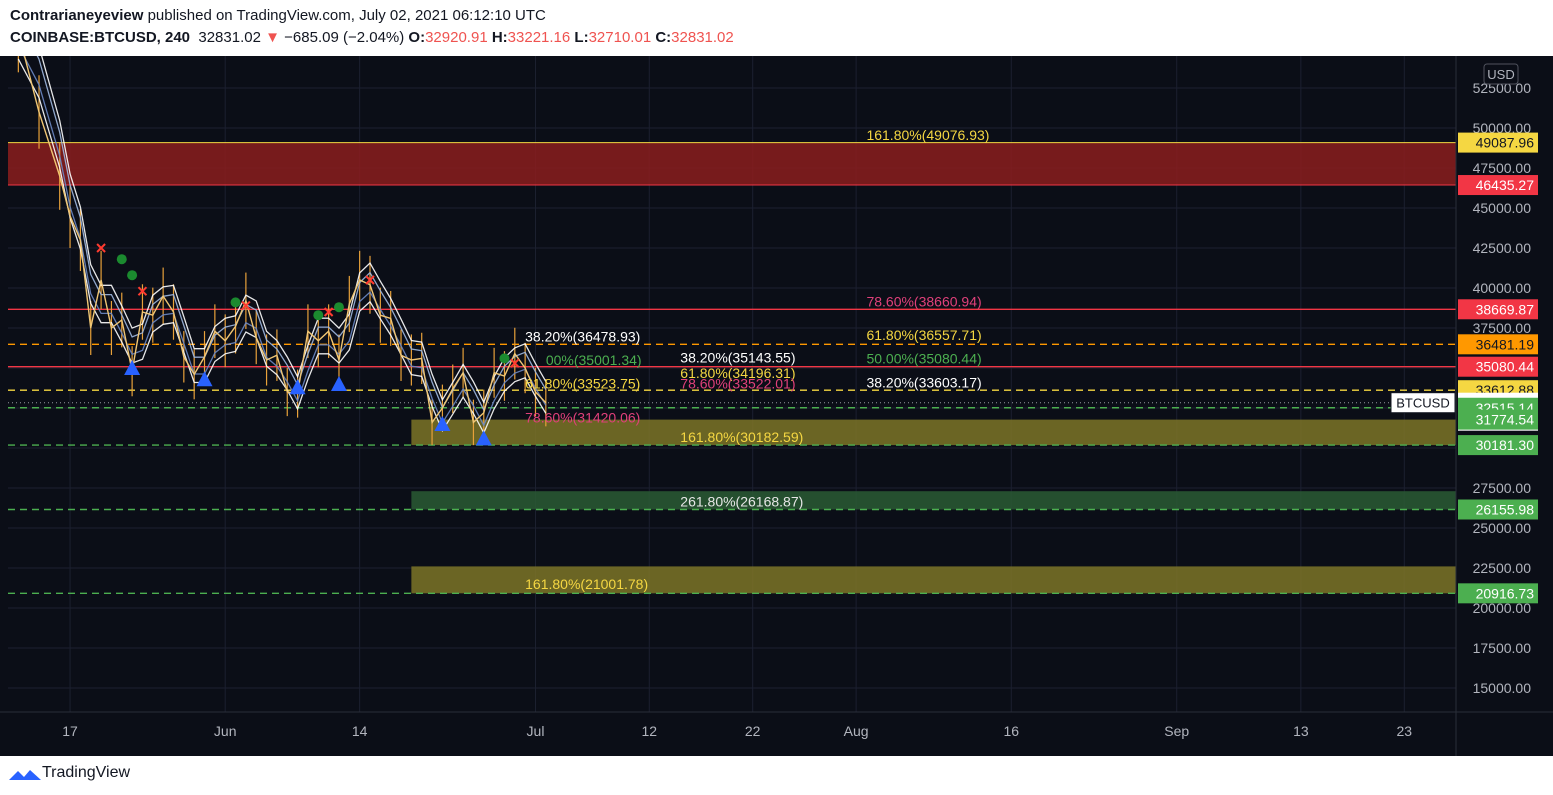  Describe the element at coordinates (1505, 185) in the screenshot. I see `price-tag-label: 46435.27` at that location.